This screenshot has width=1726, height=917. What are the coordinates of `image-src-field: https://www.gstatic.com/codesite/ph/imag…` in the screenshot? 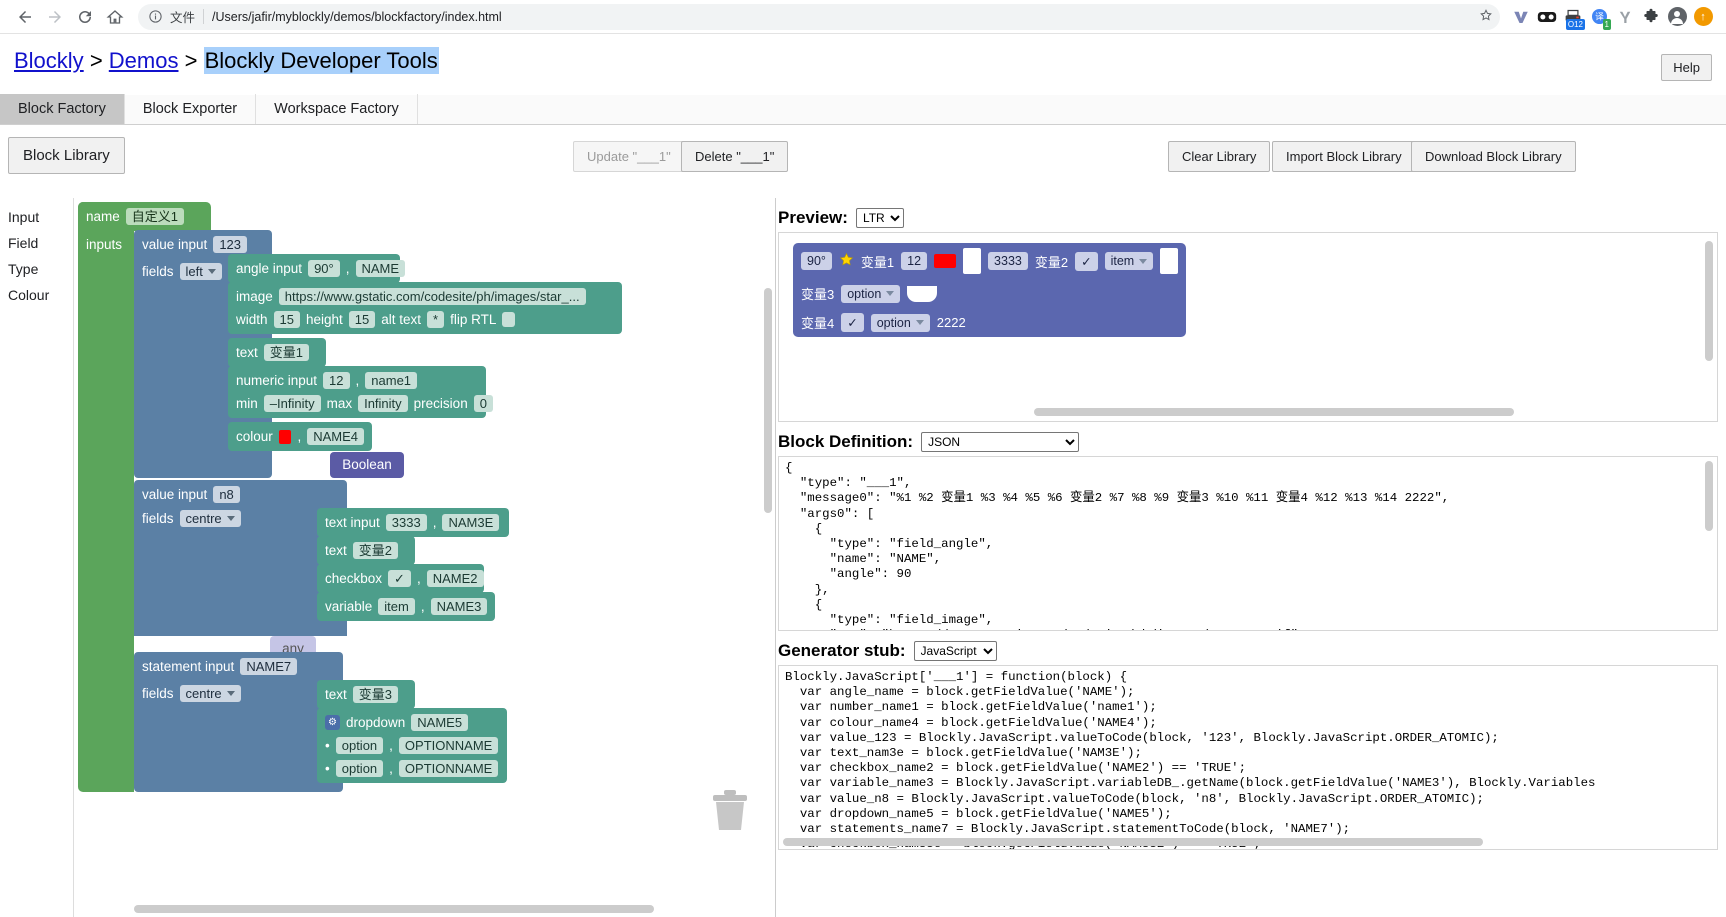 It's located at (432, 296).